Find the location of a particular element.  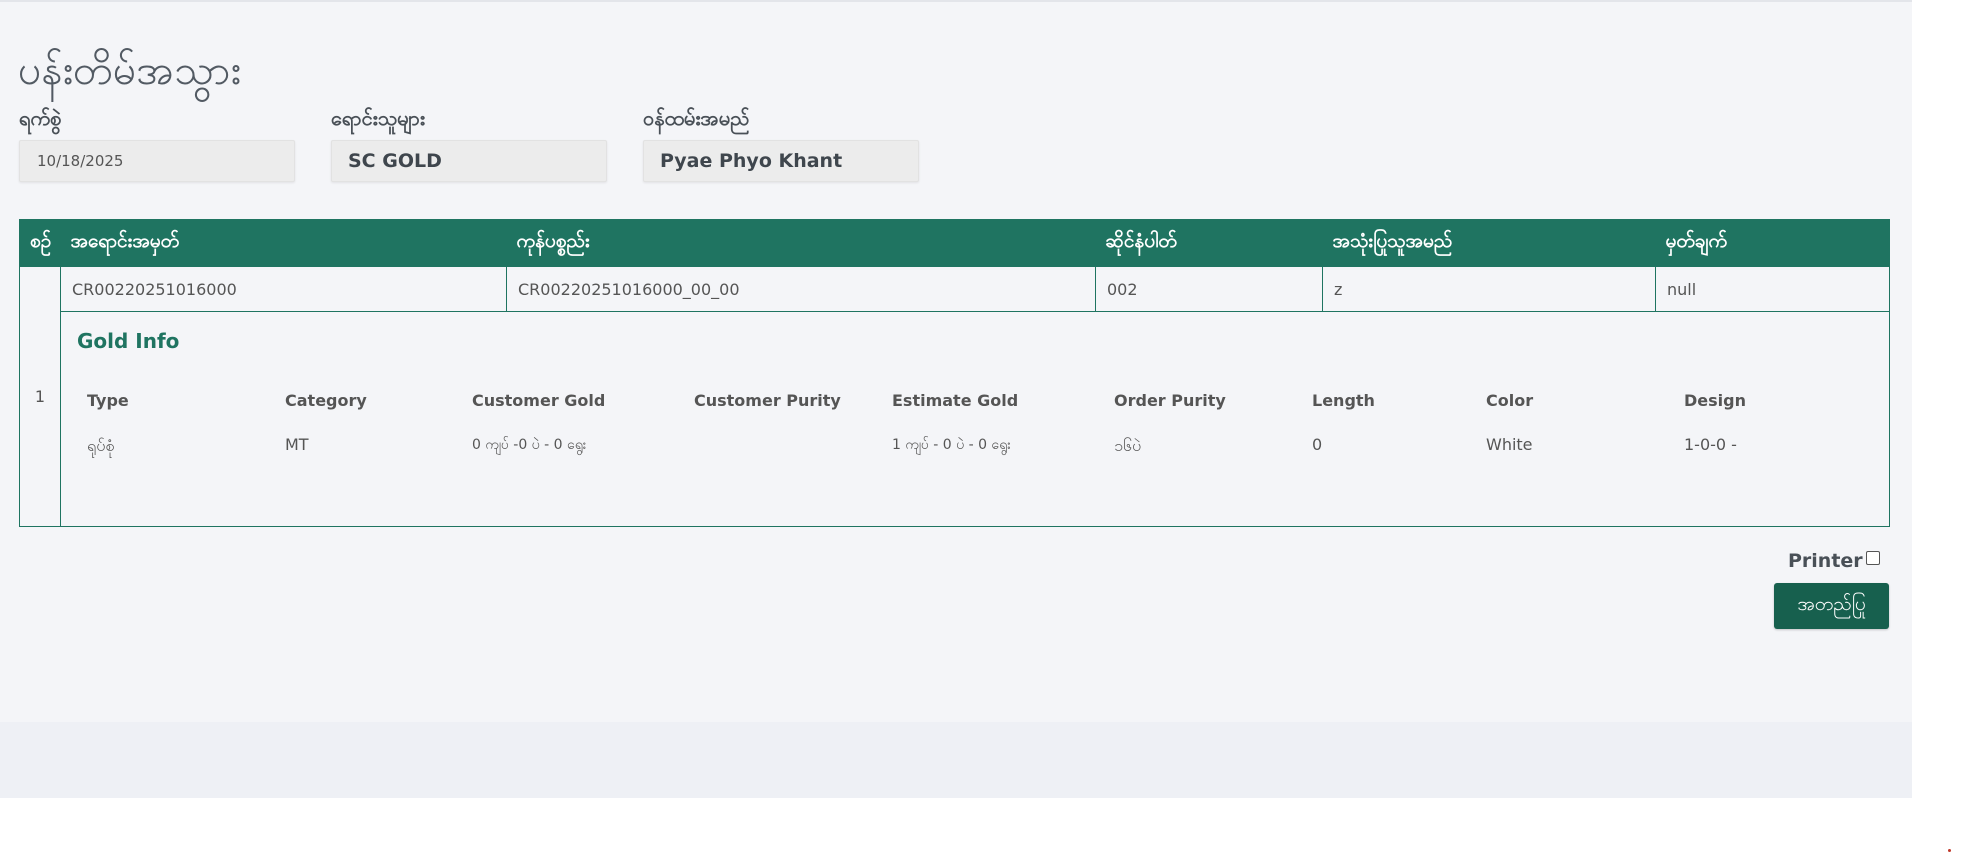

gold-header-category: Category is located at coordinates (326, 400).